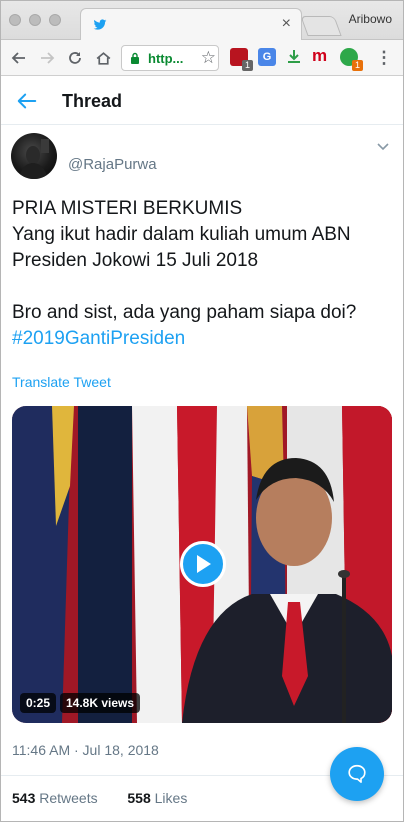  What do you see at coordinates (384, 58) in the screenshot?
I see `kebab-menu-icon: ⋮` at bounding box center [384, 58].